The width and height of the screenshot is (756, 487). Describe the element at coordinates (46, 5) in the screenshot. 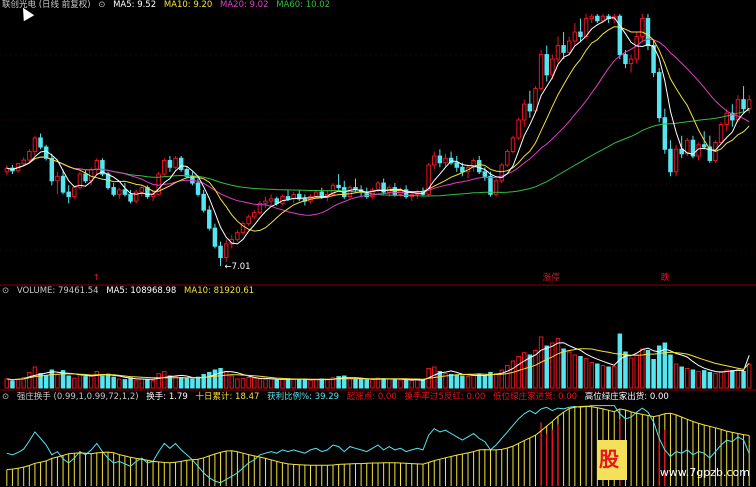

I see `stock-title: 联创光电 (日线 前复权)` at that location.